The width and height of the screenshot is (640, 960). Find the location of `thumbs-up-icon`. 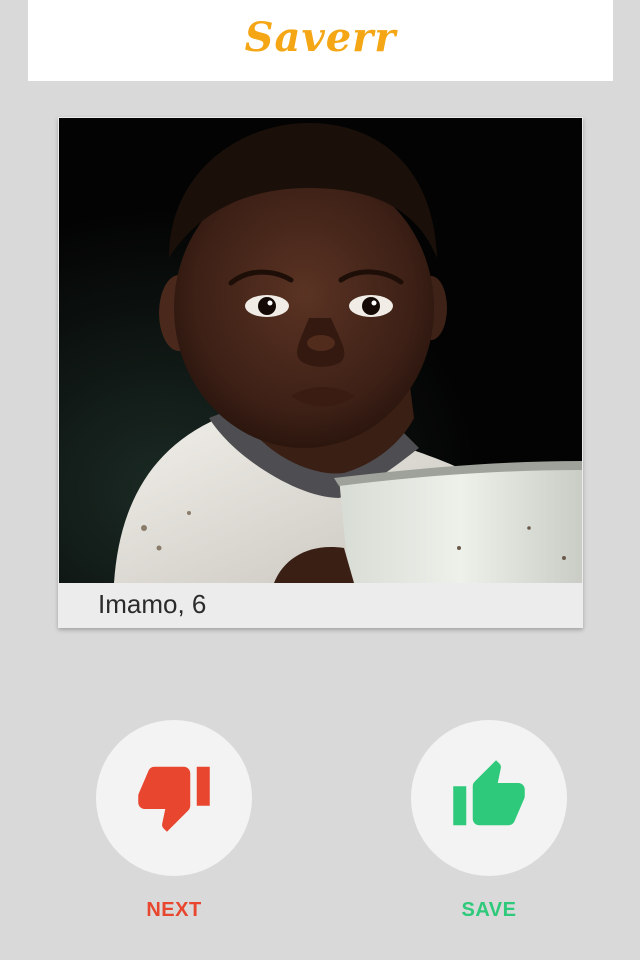

thumbs-up-icon is located at coordinates (489, 798).